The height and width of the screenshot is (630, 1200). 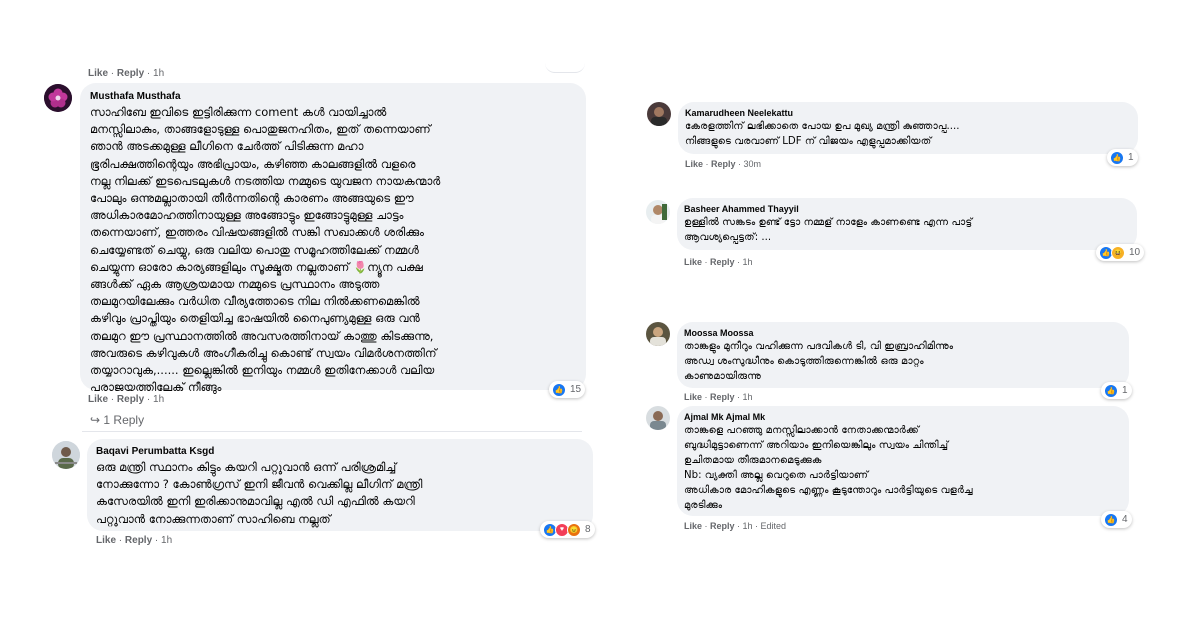 What do you see at coordinates (905, 209) in the screenshot?
I see `comment-author: Basheer Ahammed Thayyil` at bounding box center [905, 209].